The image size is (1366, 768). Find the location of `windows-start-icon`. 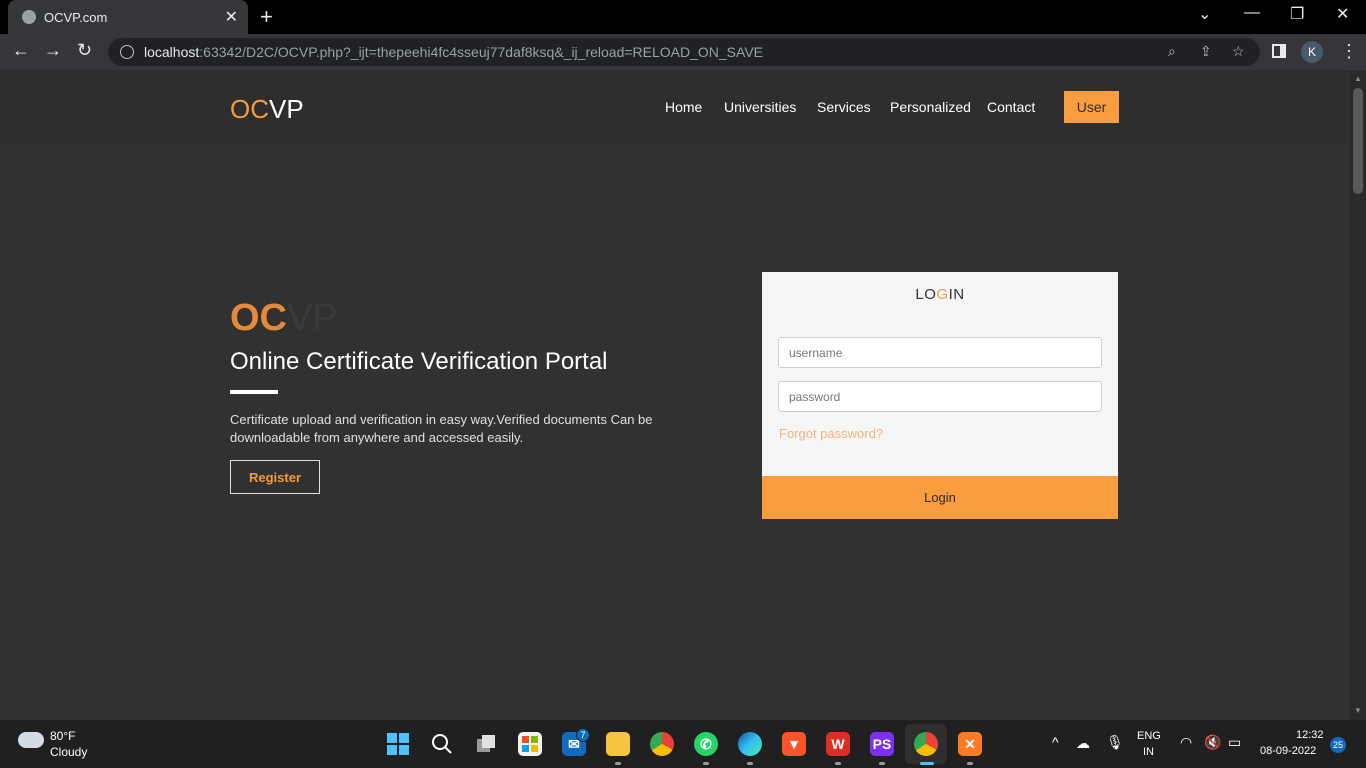

windows-start-icon is located at coordinates (398, 744).